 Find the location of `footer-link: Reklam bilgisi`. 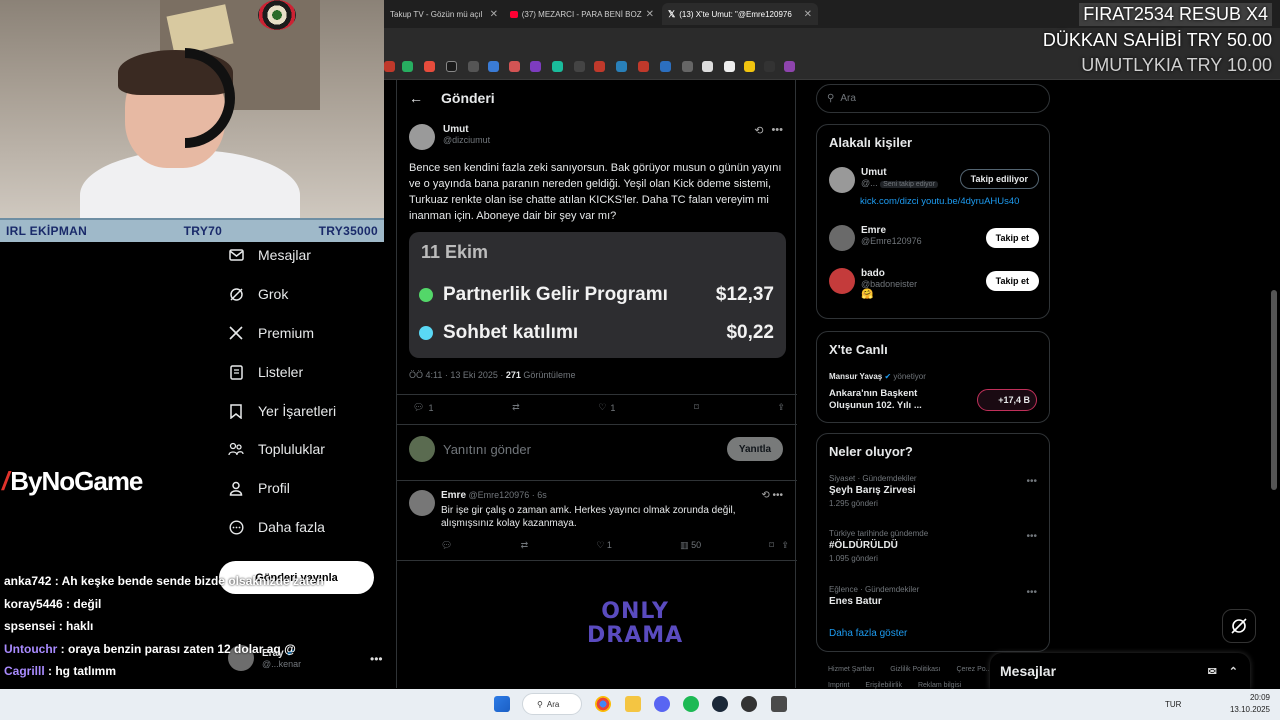

footer-link: Reklam bilgisi is located at coordinates (939, 685).